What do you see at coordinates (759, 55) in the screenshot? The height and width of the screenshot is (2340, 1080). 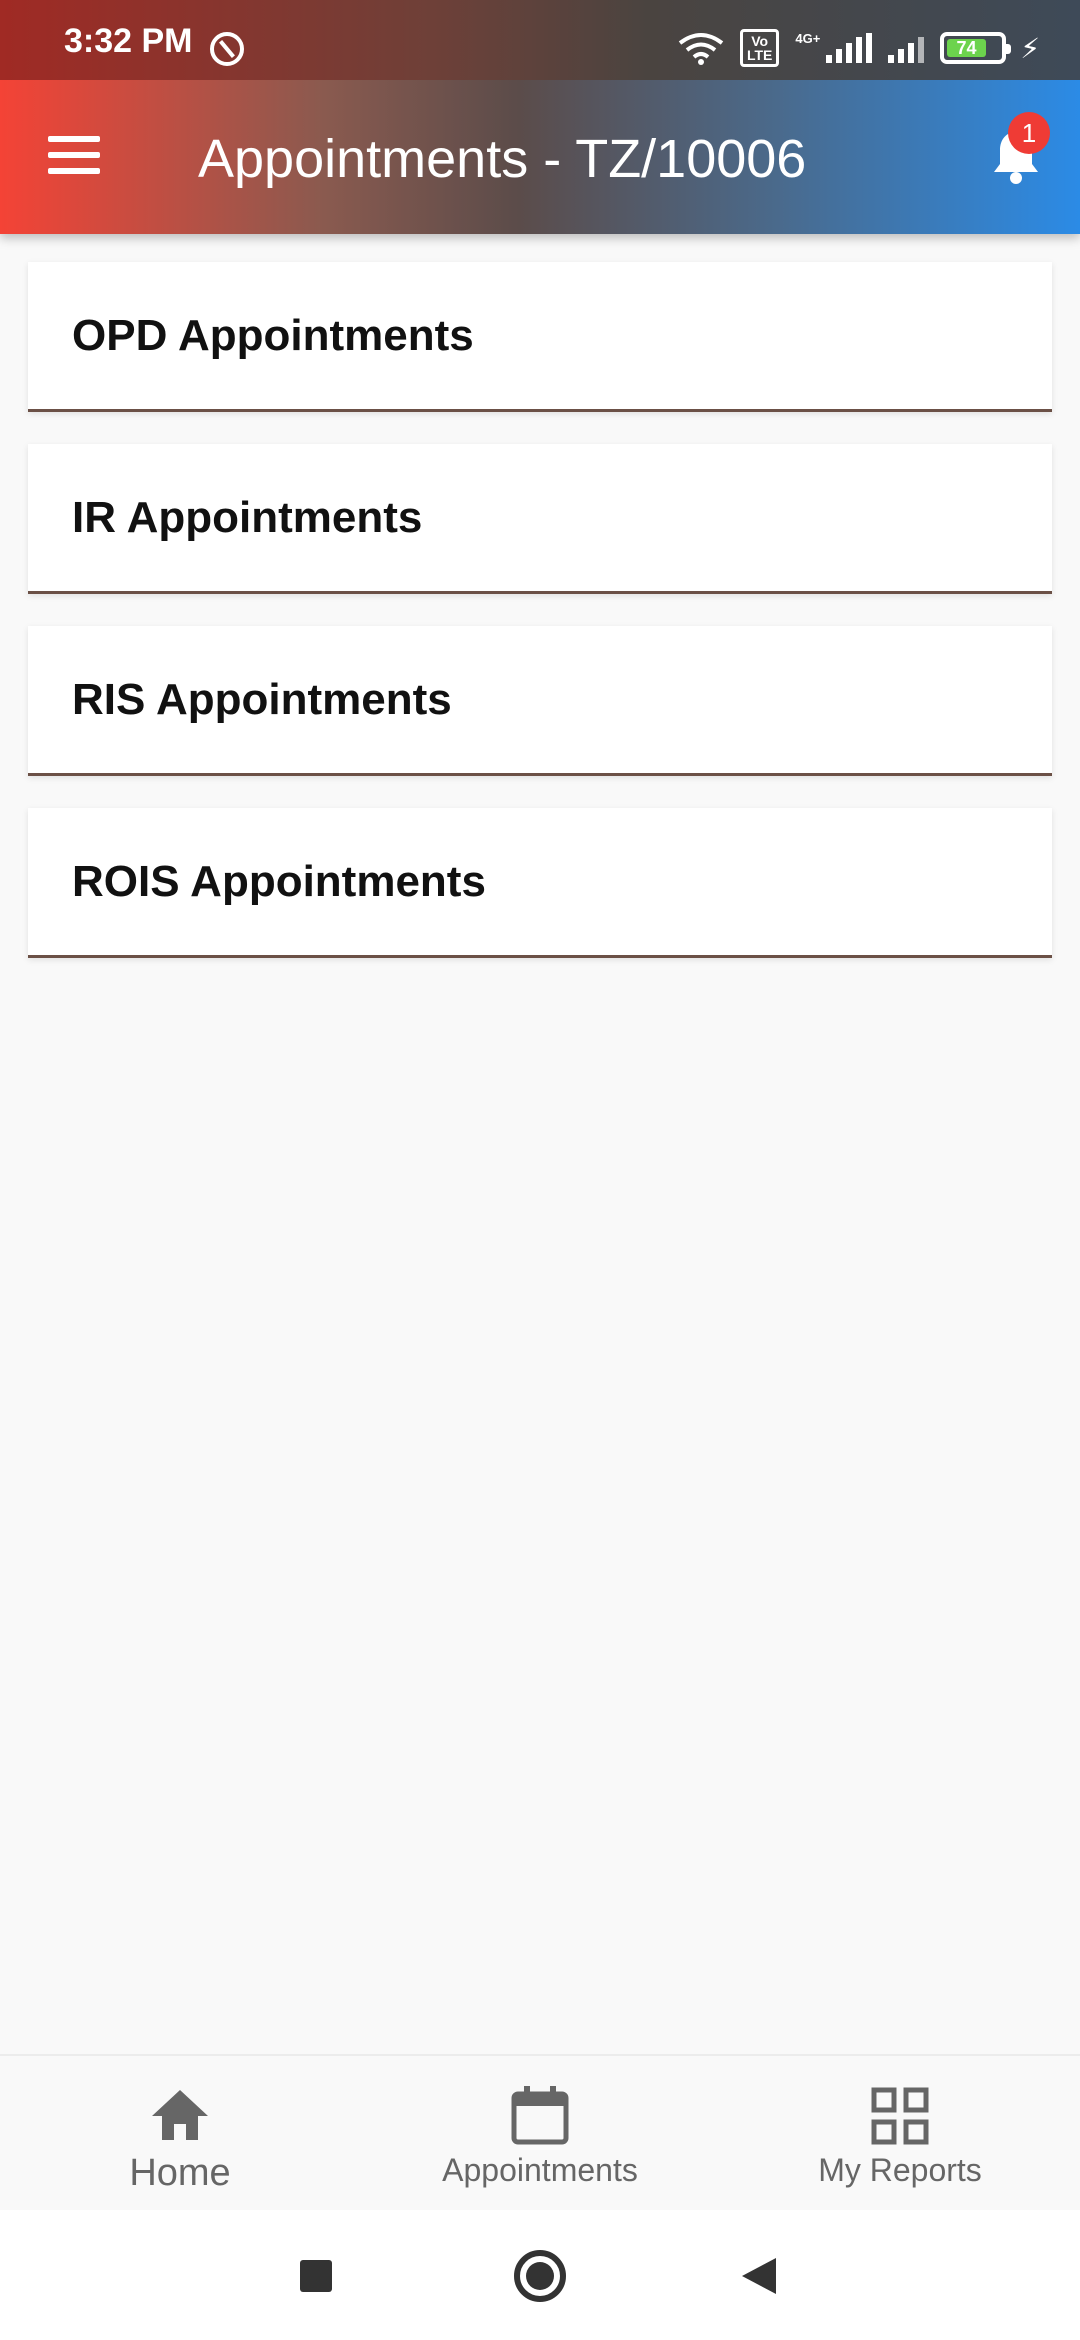 I see `volte-bottom-label: LTE` at bounding box center [759, 55].